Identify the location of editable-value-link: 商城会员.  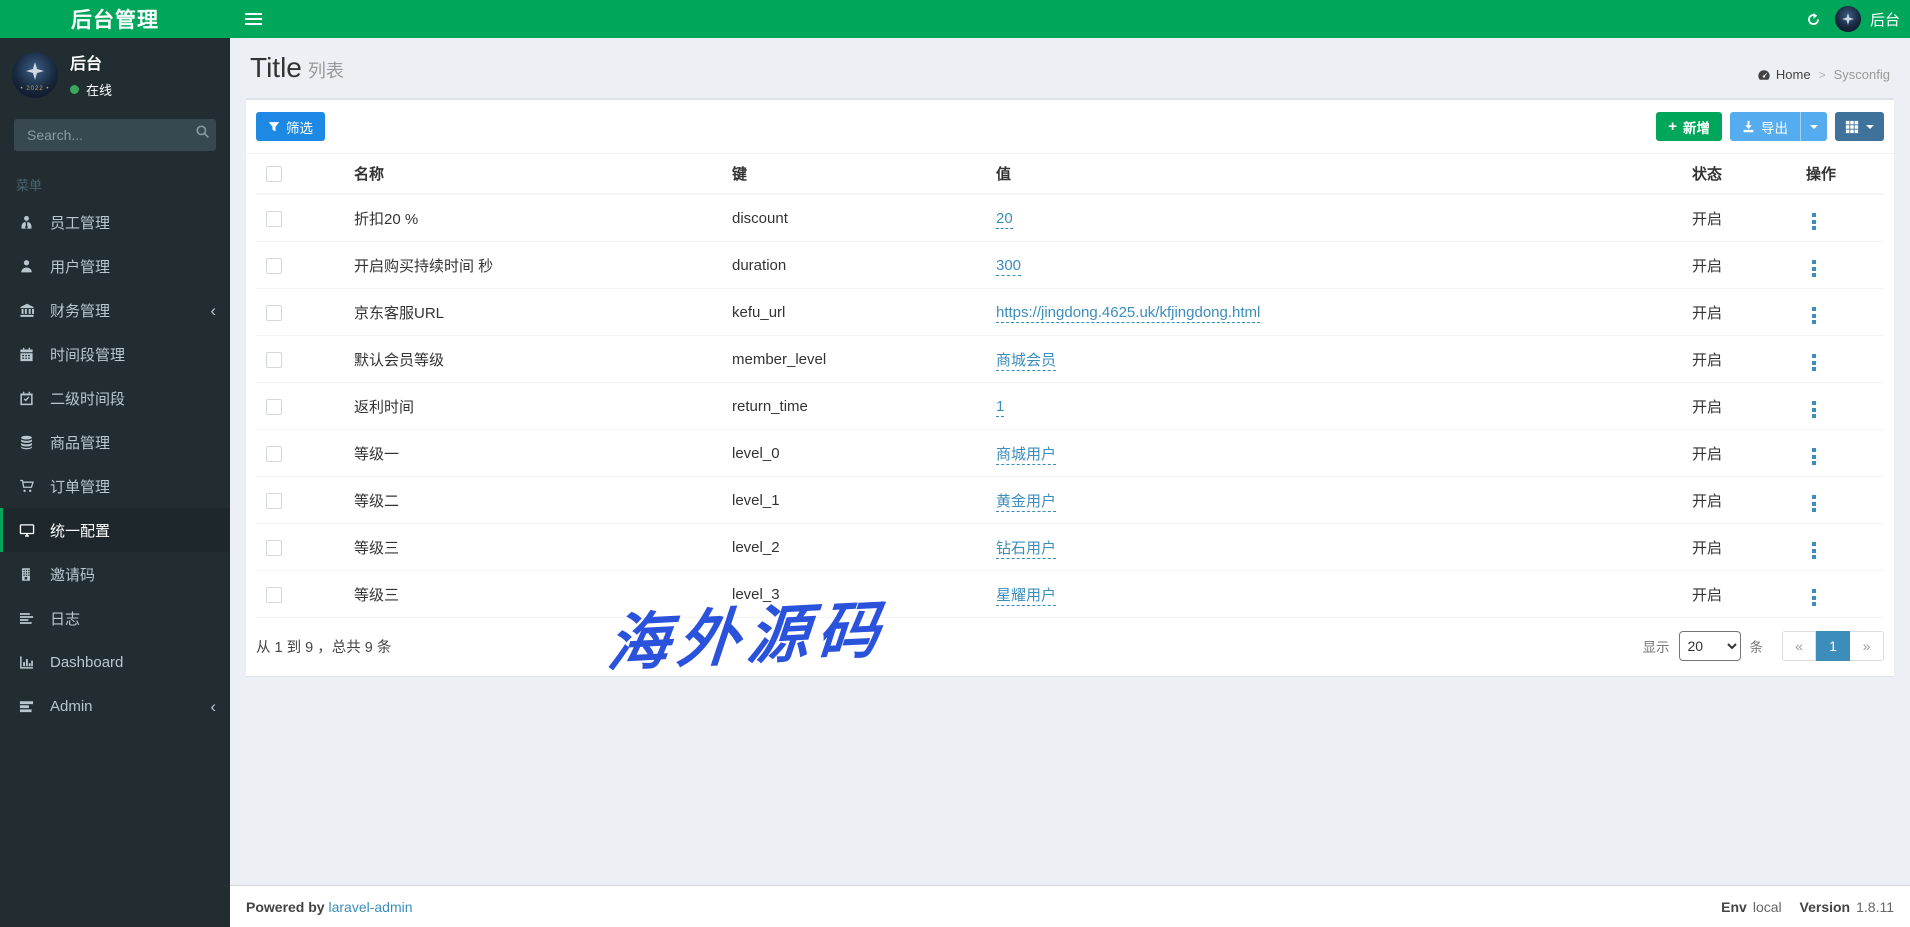
(1026, 361).